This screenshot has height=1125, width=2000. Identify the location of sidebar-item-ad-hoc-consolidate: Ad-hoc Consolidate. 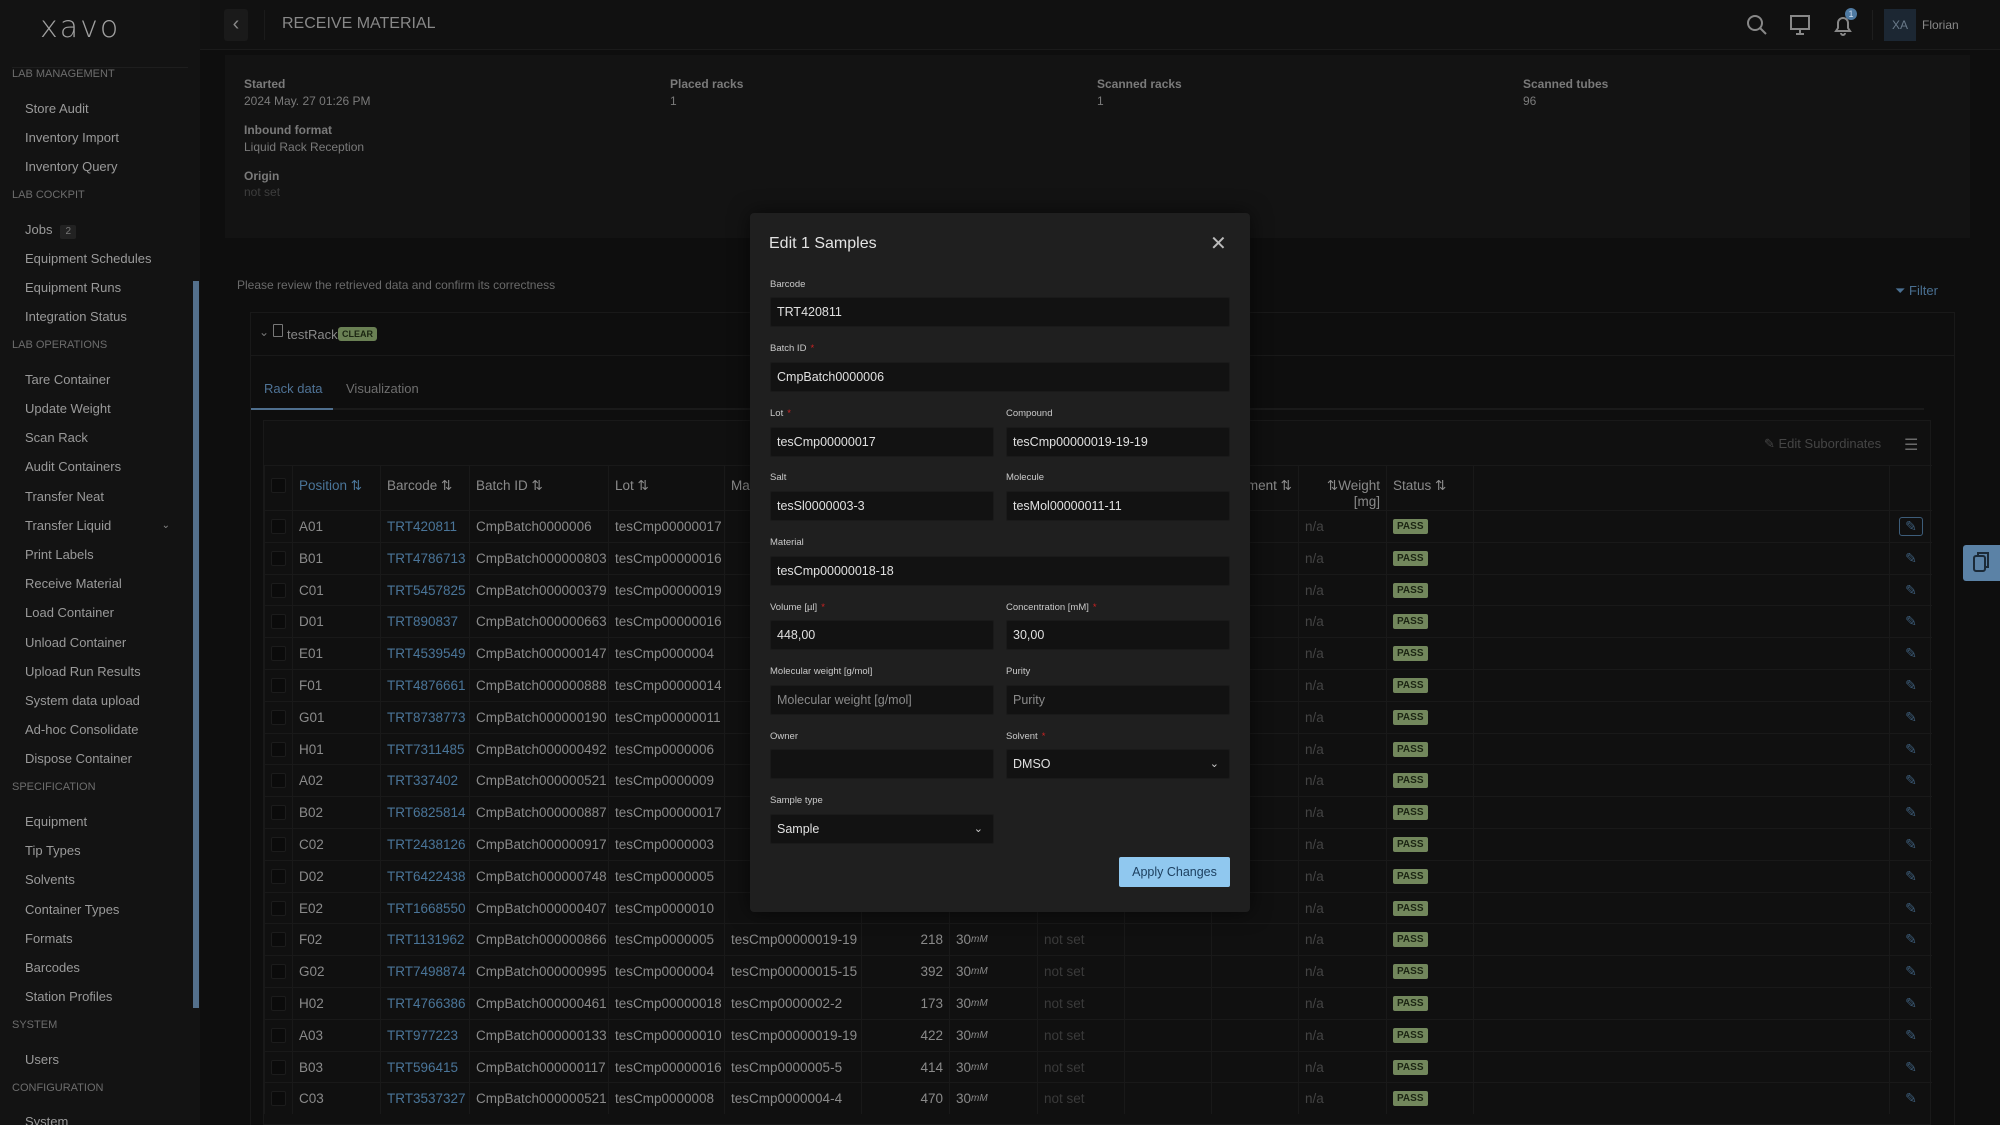
(96, 729).